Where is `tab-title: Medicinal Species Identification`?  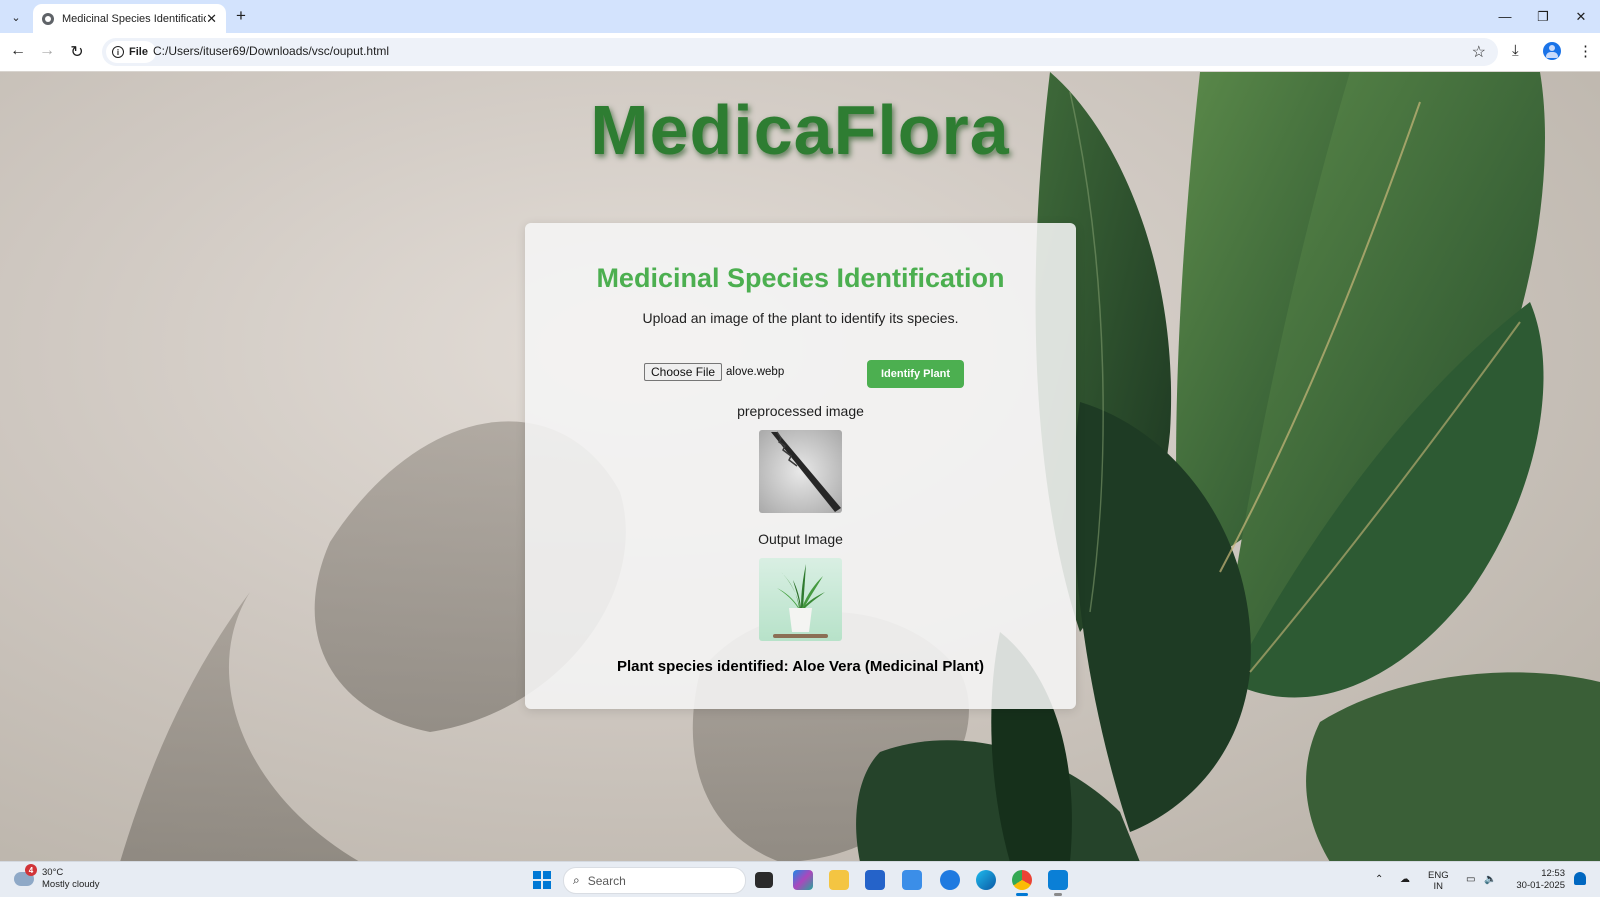
tab-title: Medicinal Species Identification is located at coordinates (134, 18).